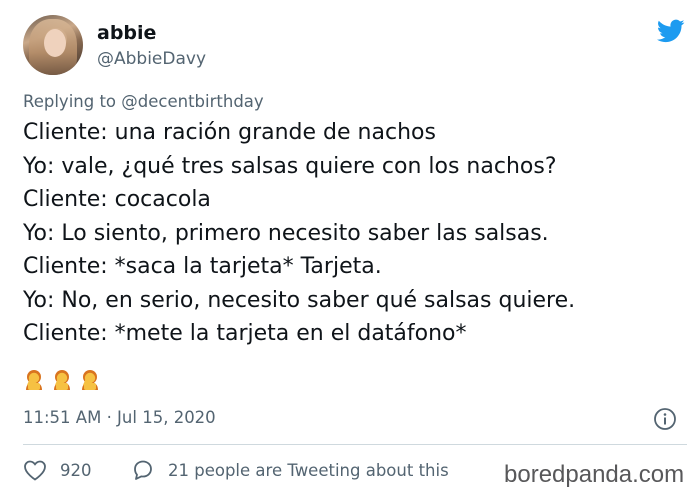 The width and height of the screenshot is (700, 499). I want to click on reply-mention-link: @decentbirthday, so click(192, 101).